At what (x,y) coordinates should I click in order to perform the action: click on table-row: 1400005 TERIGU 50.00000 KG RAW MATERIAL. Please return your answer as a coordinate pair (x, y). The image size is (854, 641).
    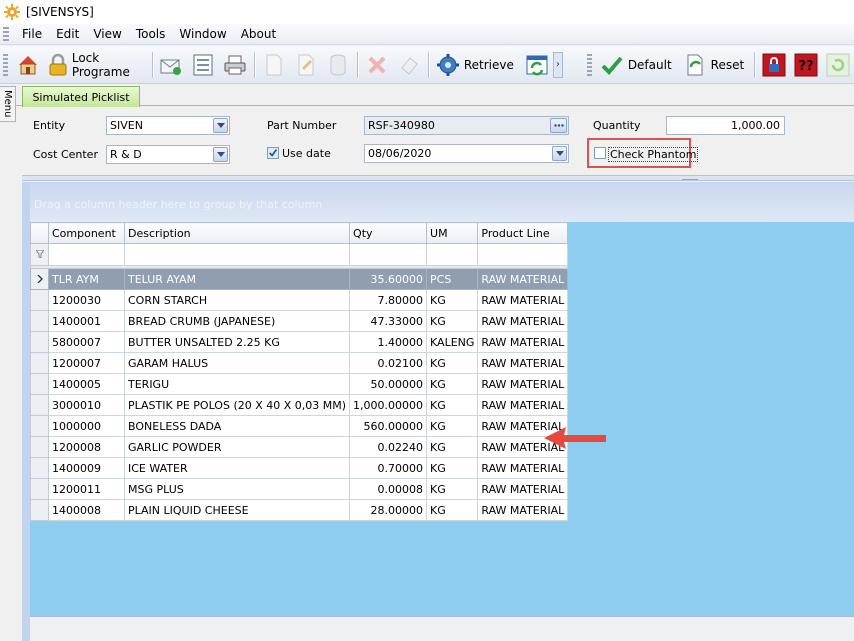
    Looking at the image, I should click on (299, 384).